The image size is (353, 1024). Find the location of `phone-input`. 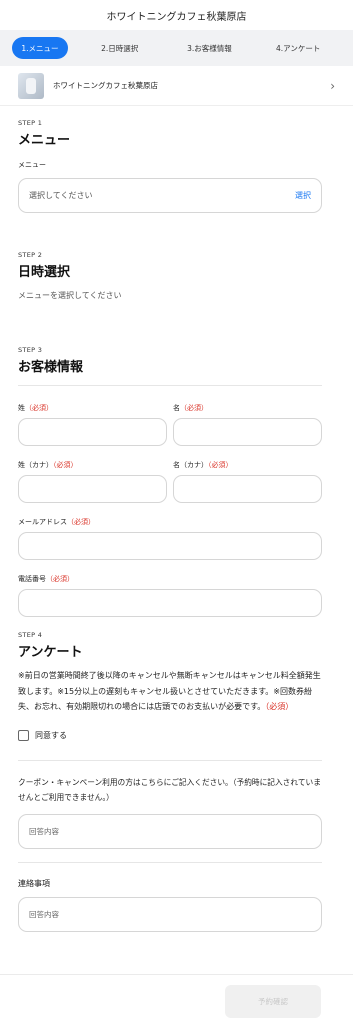

phone-input is located at coordinates (170, 603).